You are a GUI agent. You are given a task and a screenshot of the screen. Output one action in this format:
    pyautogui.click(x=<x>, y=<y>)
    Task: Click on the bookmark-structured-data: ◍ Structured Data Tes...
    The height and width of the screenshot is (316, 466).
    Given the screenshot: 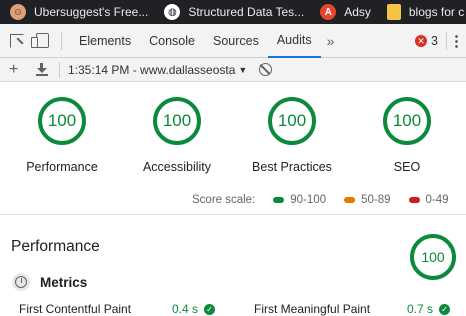 What is the action you would take?
    pyautogui.click(x=234, y=12)
    